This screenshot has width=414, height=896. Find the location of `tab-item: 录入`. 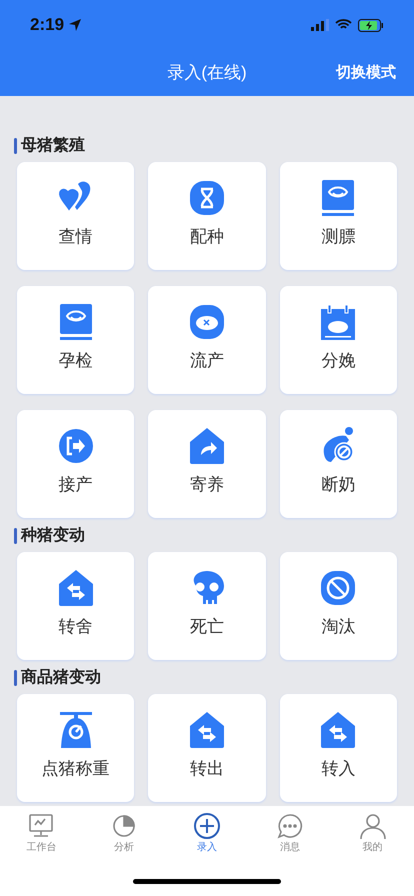

tab-item: 录入 is located at coordinates (207, 837).